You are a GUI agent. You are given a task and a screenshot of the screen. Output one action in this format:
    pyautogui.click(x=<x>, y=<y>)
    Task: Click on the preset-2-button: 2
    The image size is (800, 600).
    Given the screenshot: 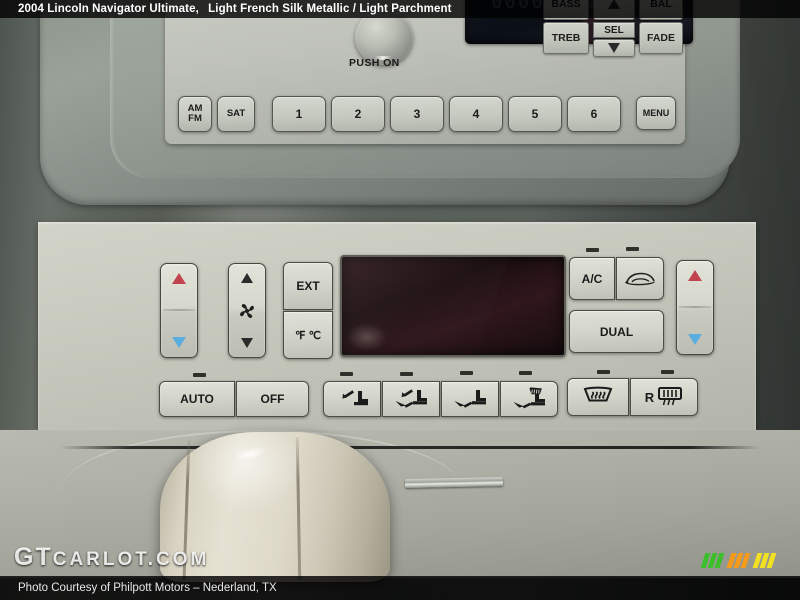 What is the action you would take?
    pyautogui.click(x=358, y=114)
    